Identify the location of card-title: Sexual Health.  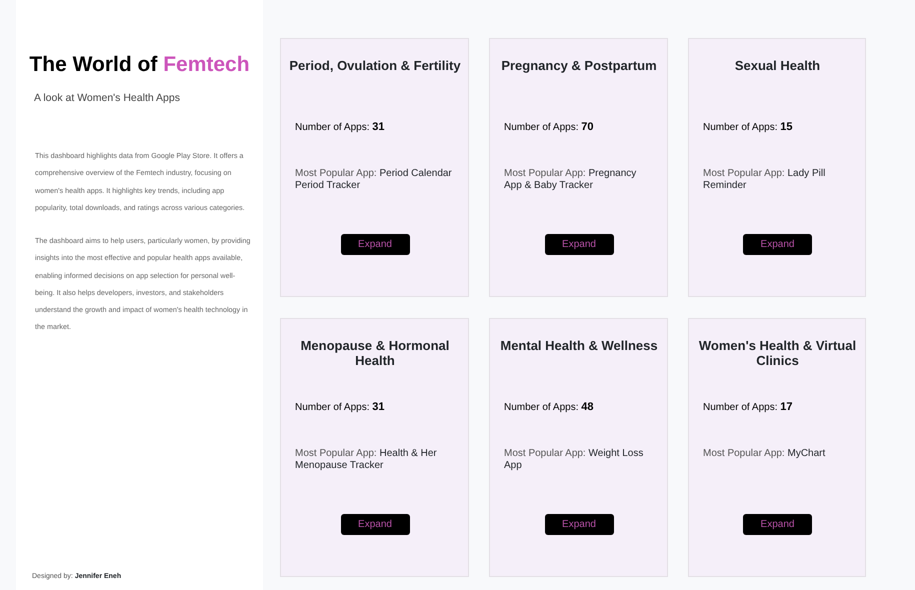
(778, 67).